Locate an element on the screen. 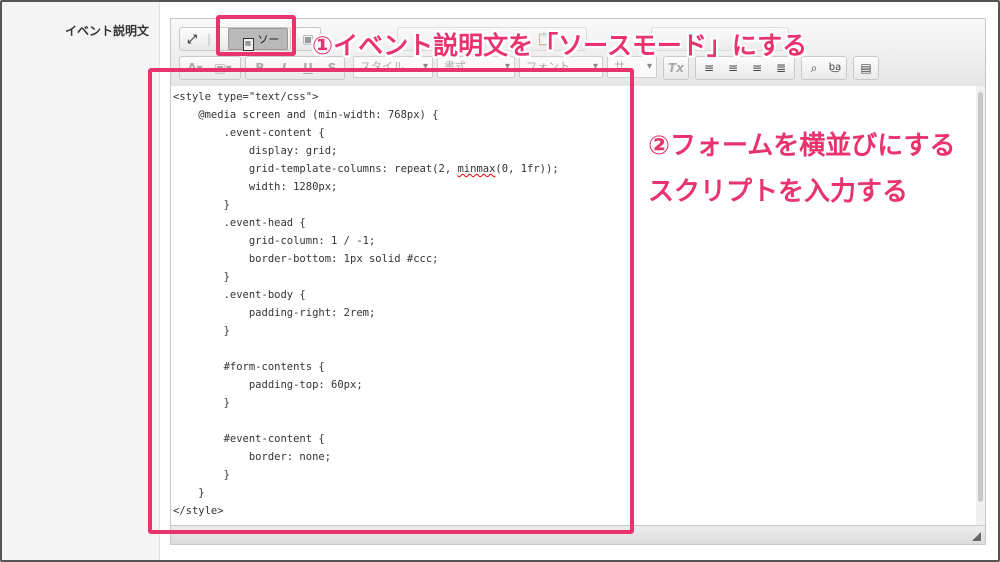 Image resolution: width=1000 pixels, height=562 pixels. editor-scrollbar is located at coordinates (980, 307).